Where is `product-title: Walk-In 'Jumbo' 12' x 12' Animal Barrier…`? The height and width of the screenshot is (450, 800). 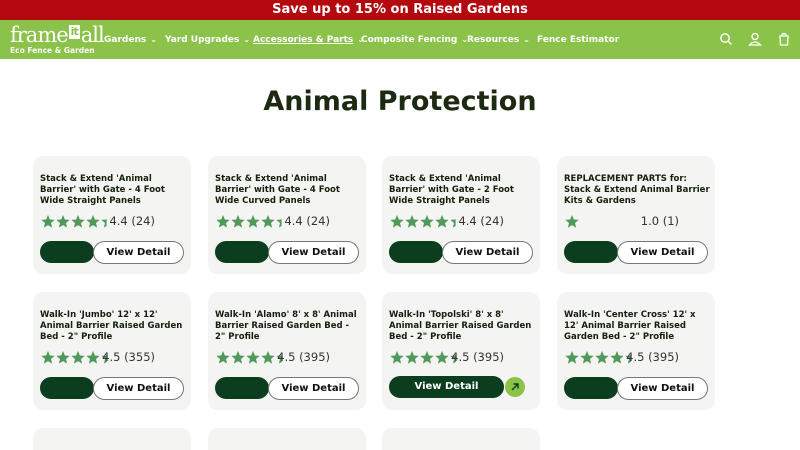 product-title: Walk-In 'Jumbo' 12' x 12' Animal Barrier… is located at coordinates (113, 326).